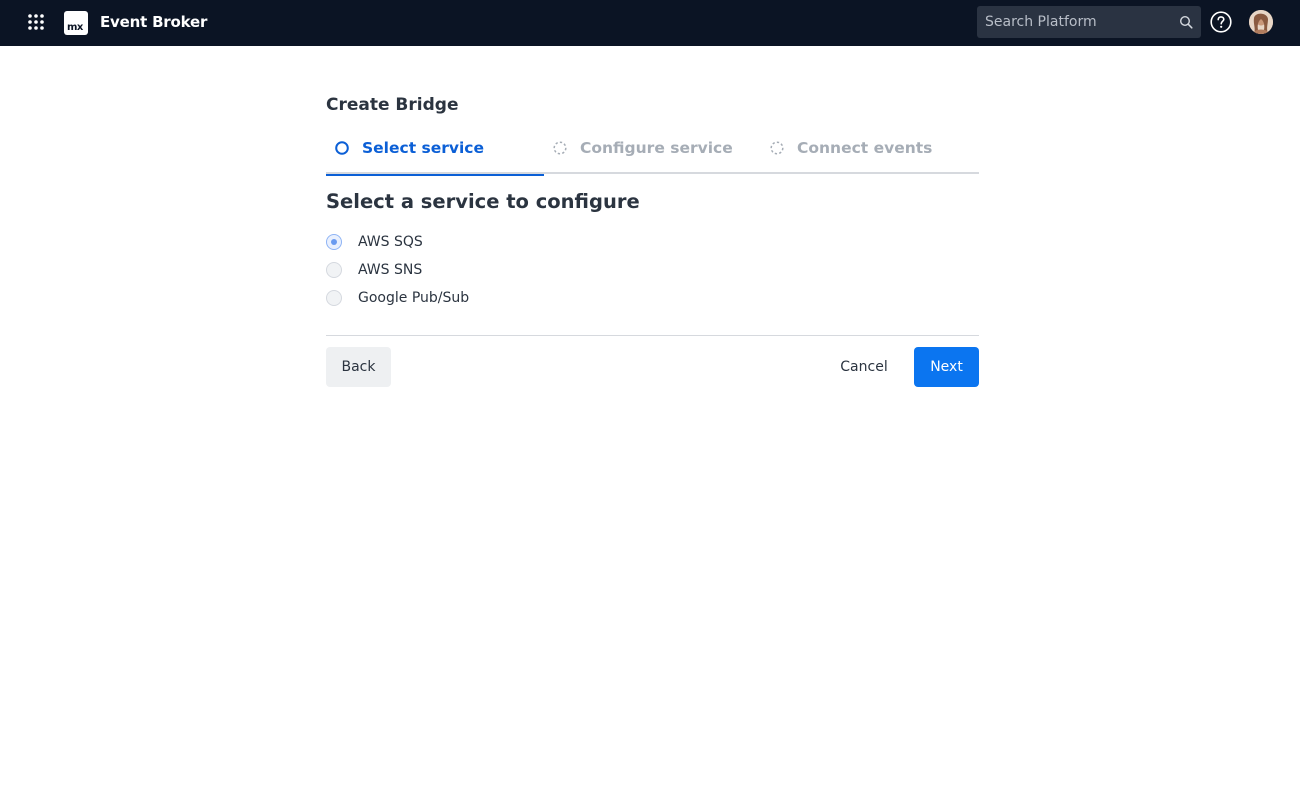 Image resolution: width=1300 pixels, height=805 pixels. What do you see at coordinates (392, 105) in the screenshot?
I see `page-title: Create Bridge` at bounding box center [392, 105].